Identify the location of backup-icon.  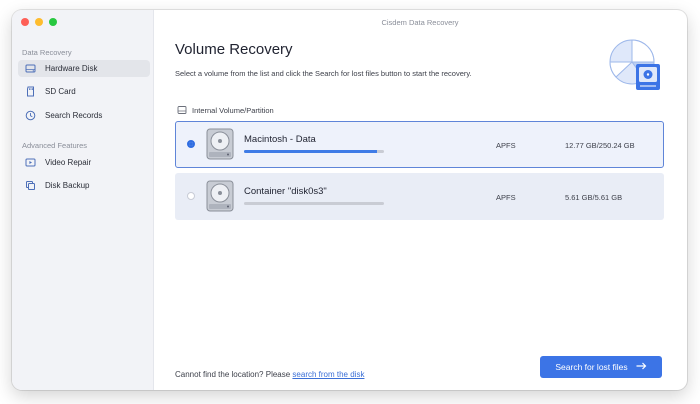
(30, 186).